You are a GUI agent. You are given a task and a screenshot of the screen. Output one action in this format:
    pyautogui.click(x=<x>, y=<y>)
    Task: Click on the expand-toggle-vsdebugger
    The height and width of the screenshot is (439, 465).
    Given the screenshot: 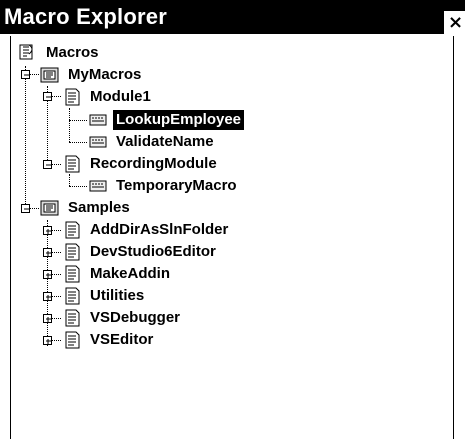 What is the action you would take?
    pyautogui.click(x=47, y=318)
    